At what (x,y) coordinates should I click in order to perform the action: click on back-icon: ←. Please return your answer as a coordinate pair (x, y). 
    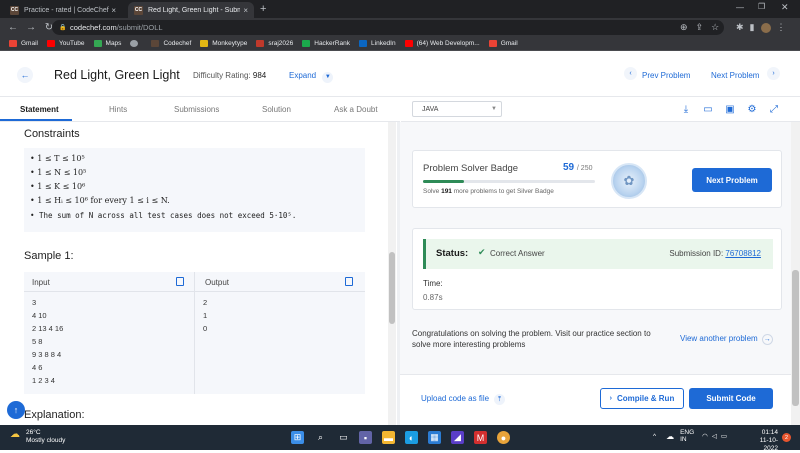
    Looking at the image, I should click on (13, 27).